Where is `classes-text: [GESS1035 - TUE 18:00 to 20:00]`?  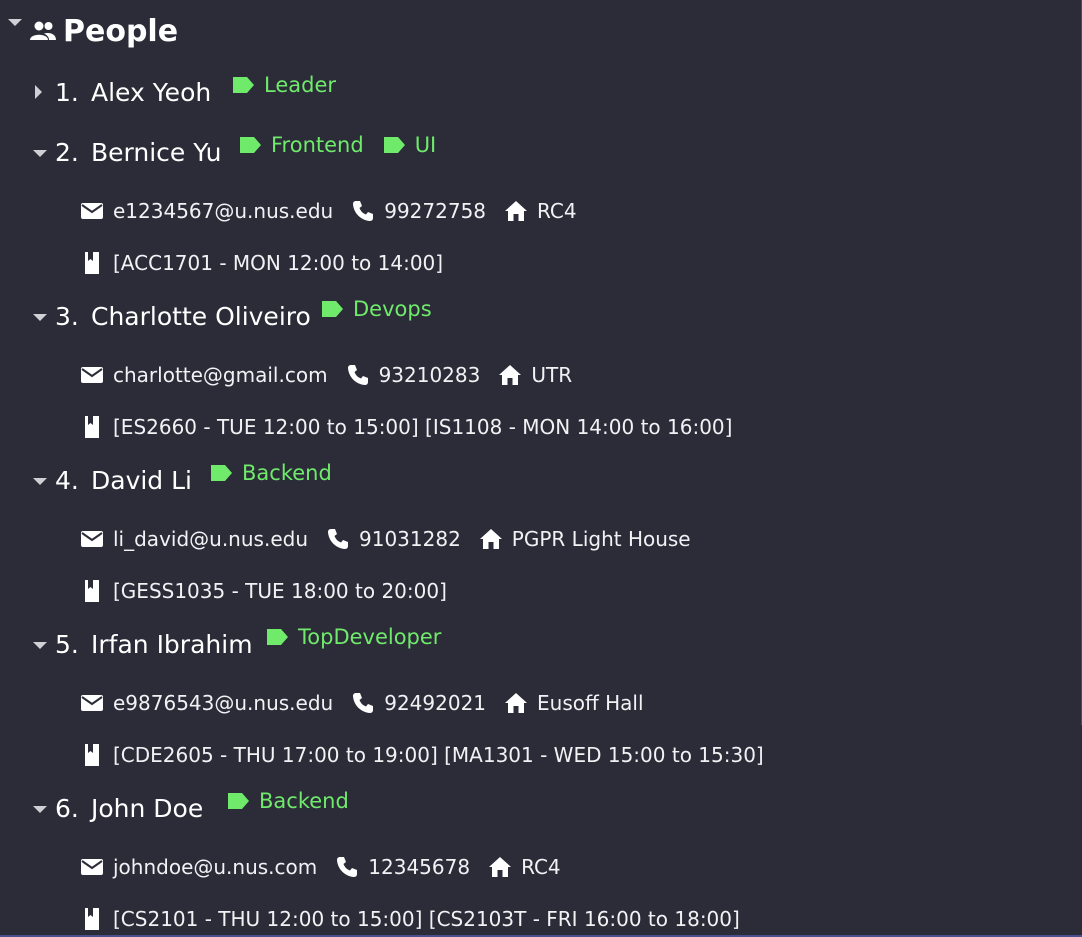
classes-text: [GESS1035 - TUE 18:00 to 20:00] is located at coordinates (280, 591).